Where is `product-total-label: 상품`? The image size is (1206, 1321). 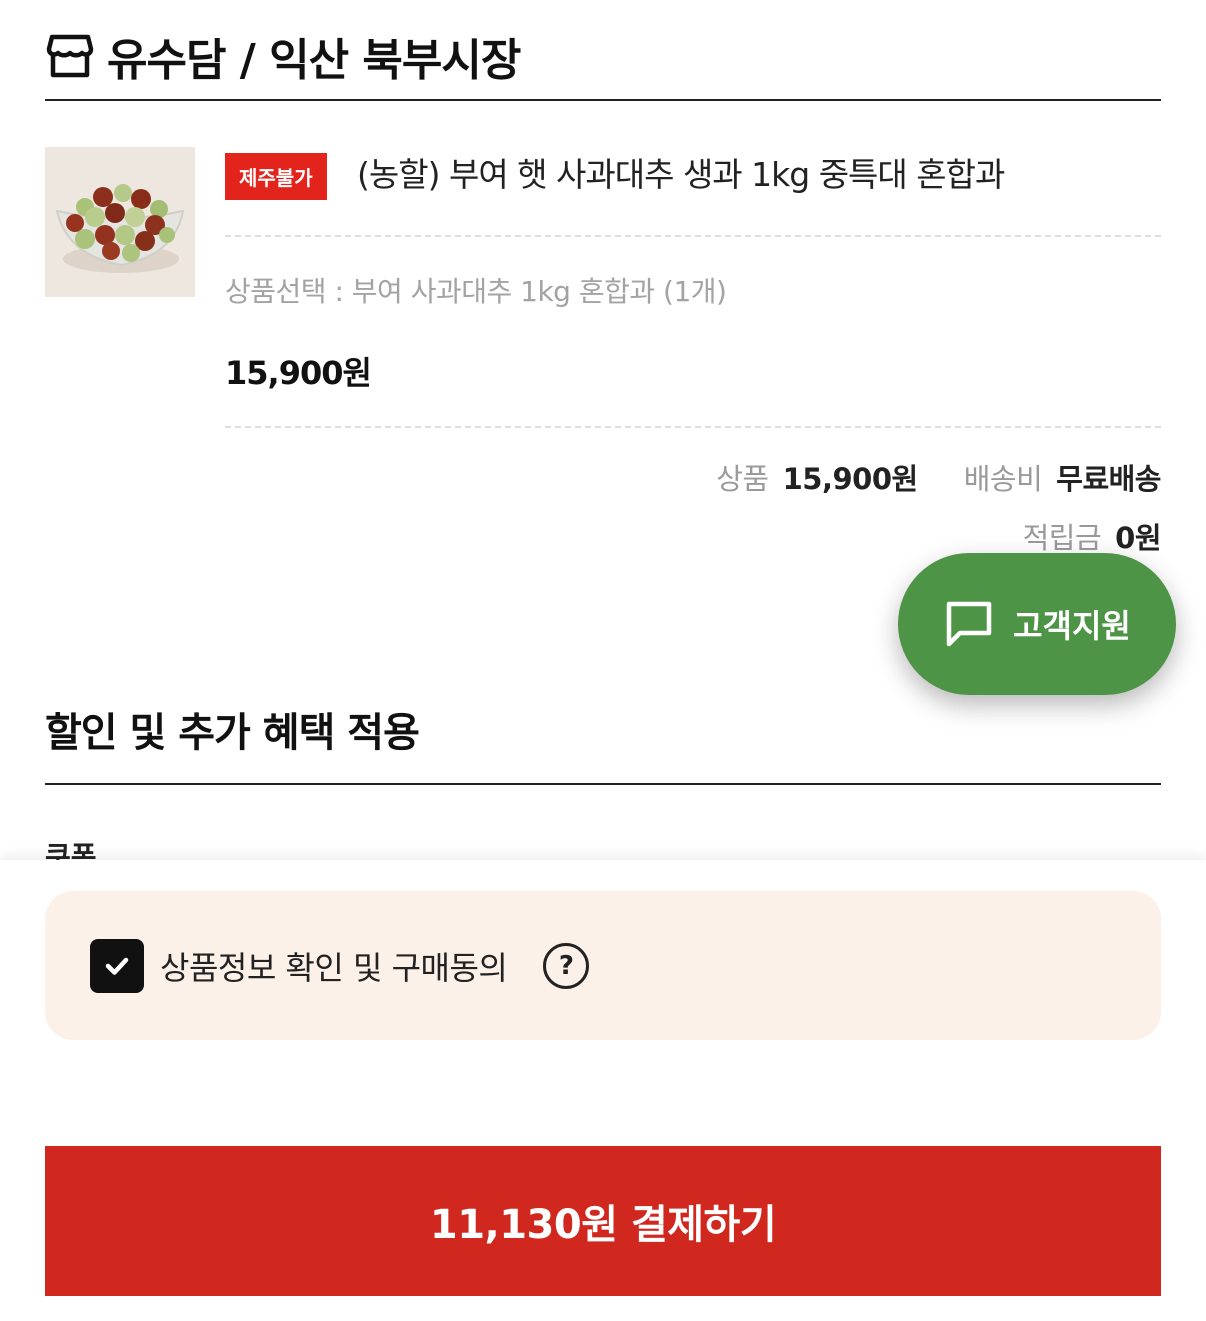 product-total-label: 상품 is located at coordinates (742, 479).